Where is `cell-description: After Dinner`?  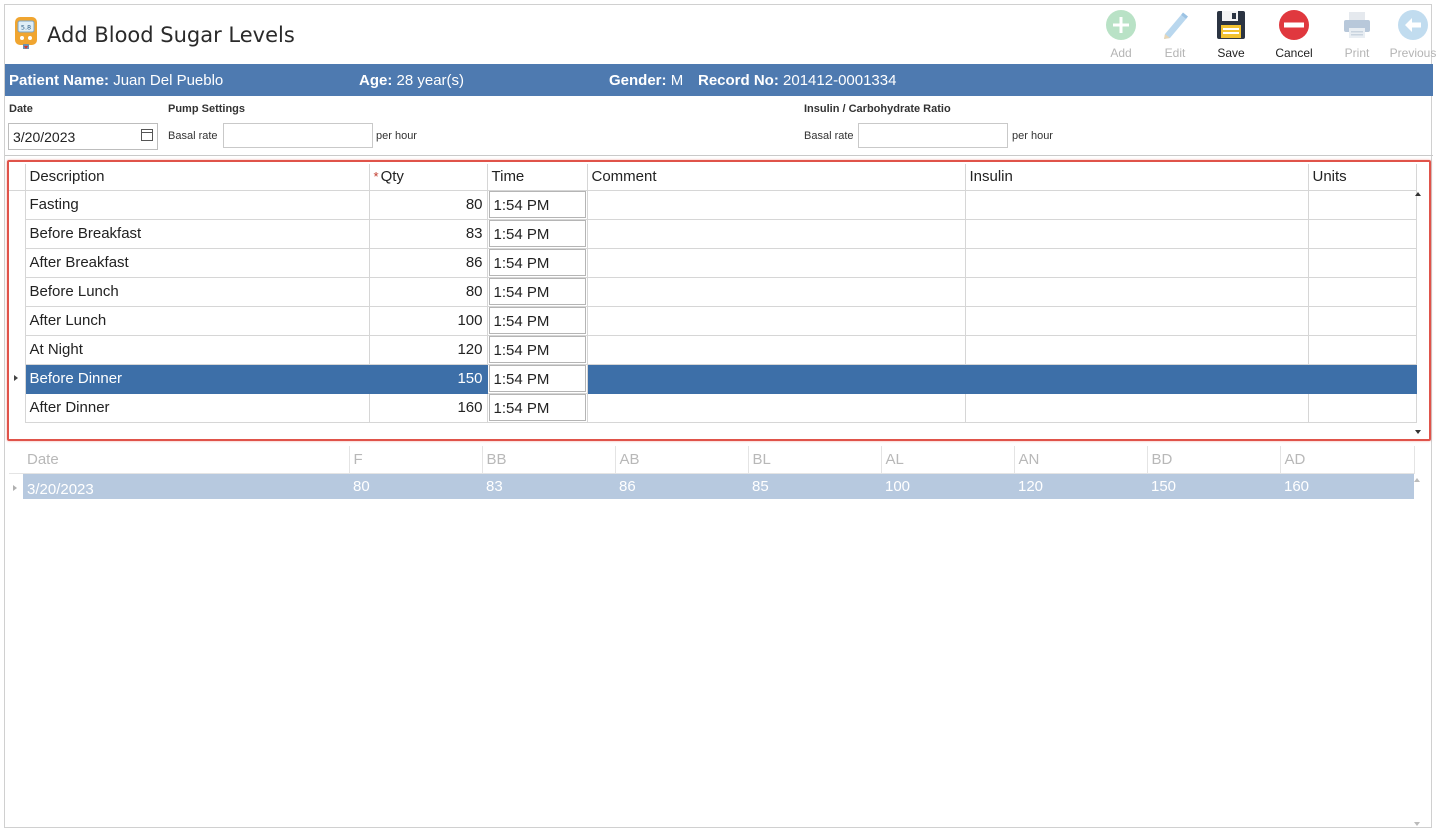
cell-description: After Dinner is located at coordinates (197, 407).